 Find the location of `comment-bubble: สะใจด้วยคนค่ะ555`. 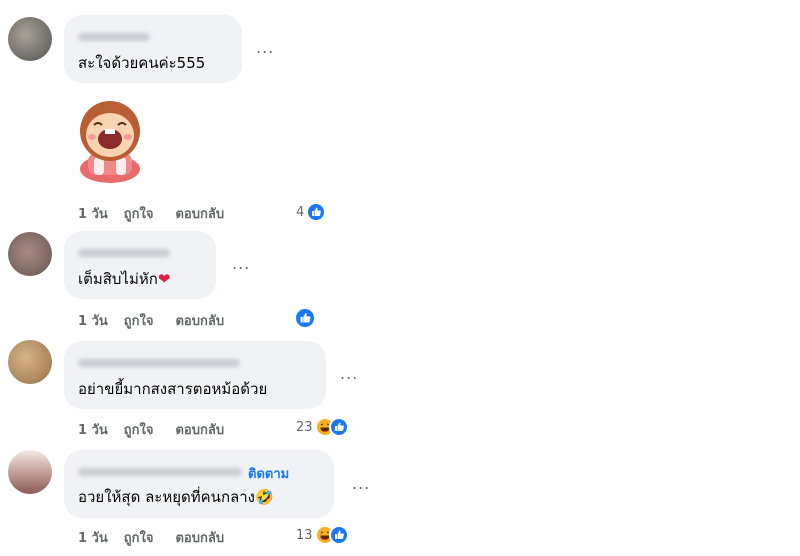

comment-bubble: สะใจด้วยคนค่ะ555 is located at coordinates (153, 49).